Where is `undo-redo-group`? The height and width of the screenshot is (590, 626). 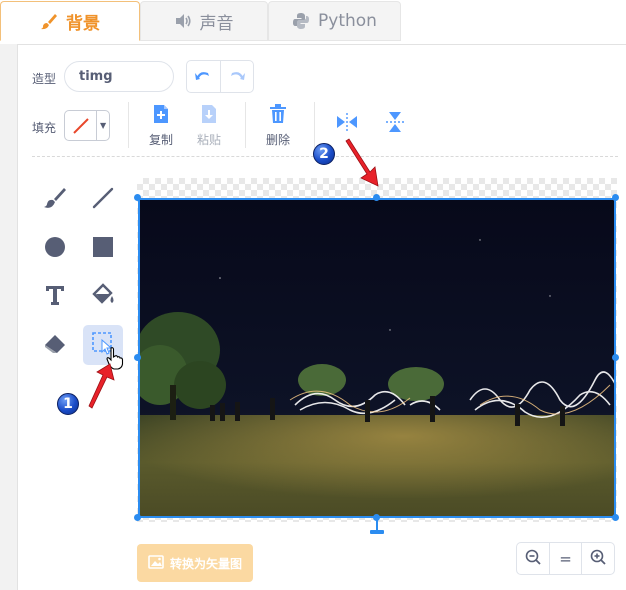 undo-redo-group is located at coordinates (220, 76).